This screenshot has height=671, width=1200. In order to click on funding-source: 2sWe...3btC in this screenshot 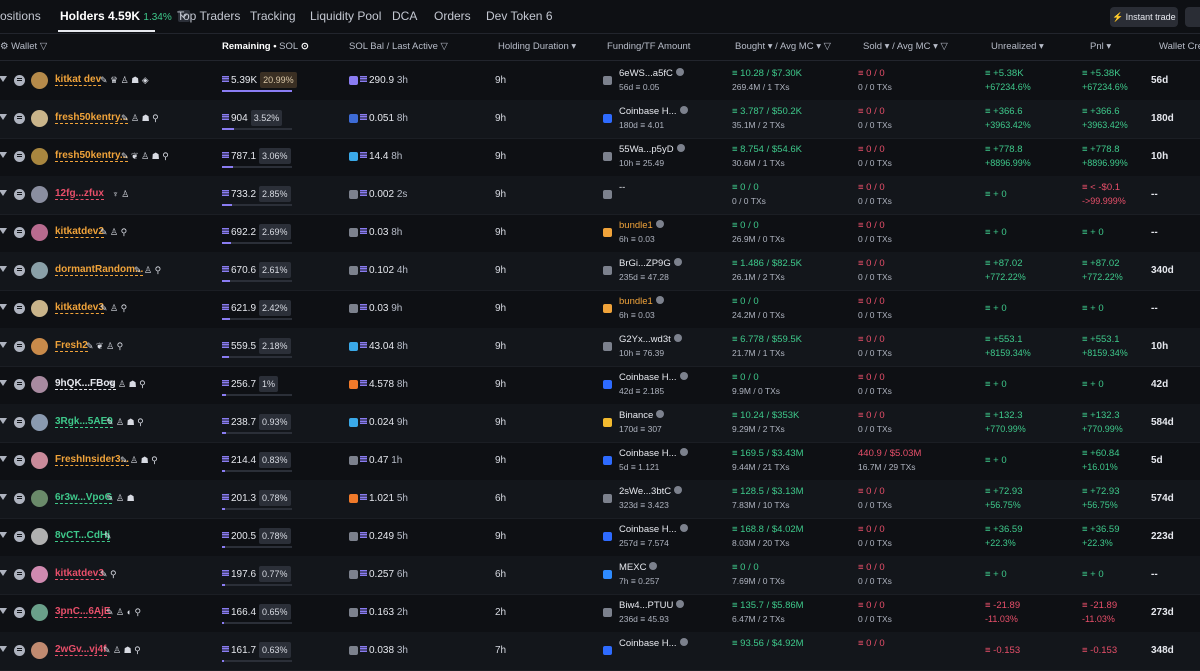, I will do `click(651, 492)`.